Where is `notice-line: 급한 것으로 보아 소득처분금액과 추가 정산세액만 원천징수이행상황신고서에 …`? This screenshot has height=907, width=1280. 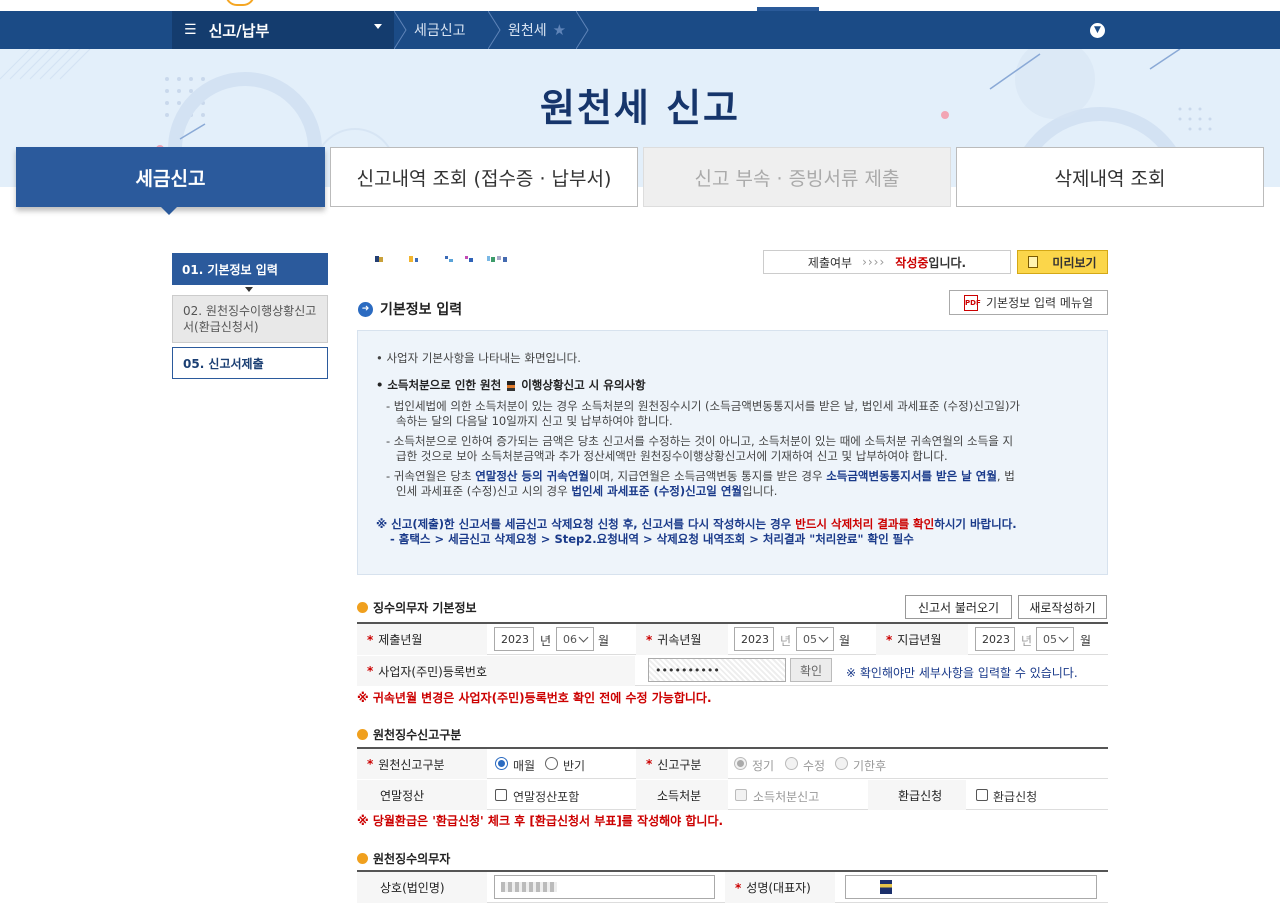
notice-line: 급한 것으로 보아 소득처분금액과 추가 정산세액만 원천징수이행상황신고서에 … is located at coordinates (672, 456).